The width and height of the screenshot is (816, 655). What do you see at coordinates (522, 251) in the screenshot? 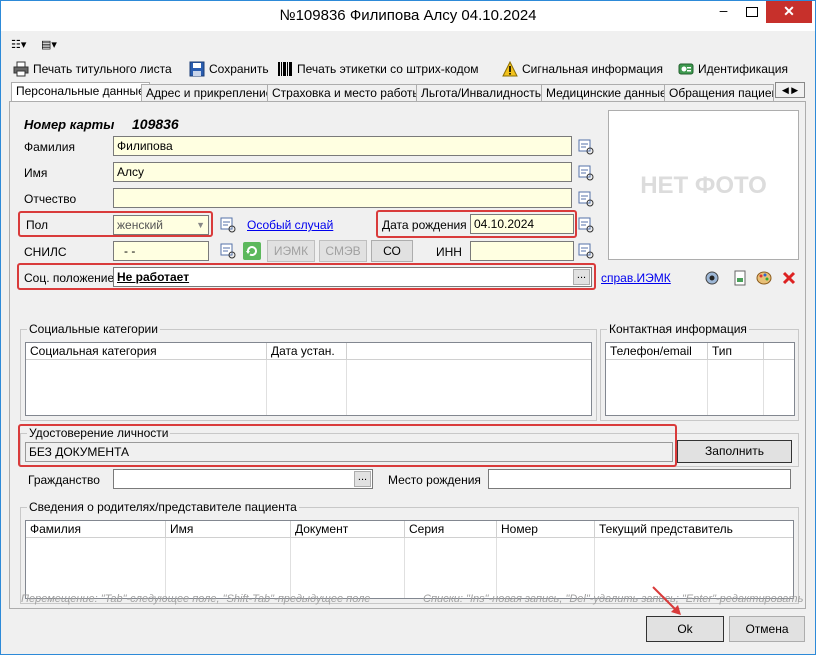
I see `inn-field` at bounding box center [522, 251].